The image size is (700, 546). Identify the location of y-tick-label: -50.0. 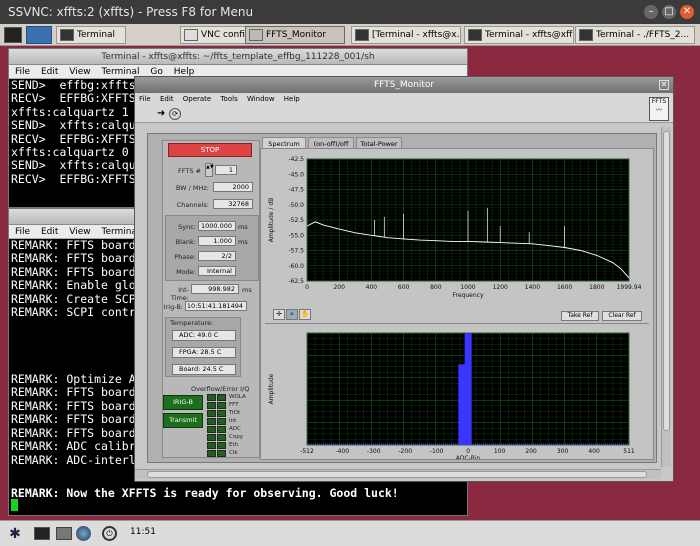
(296, 205).